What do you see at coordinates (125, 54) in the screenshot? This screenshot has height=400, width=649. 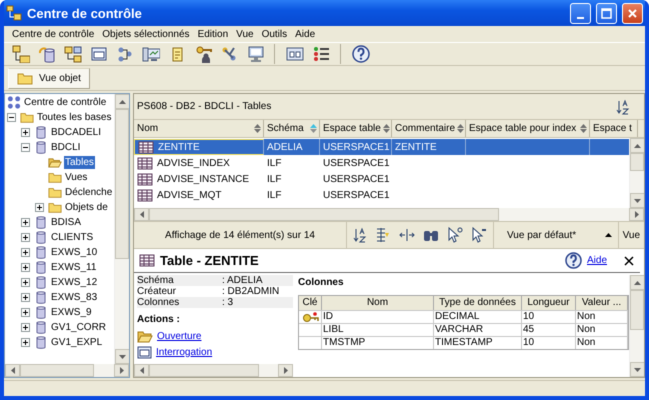 I see `flow-icon` at bounding box center [125, 54].